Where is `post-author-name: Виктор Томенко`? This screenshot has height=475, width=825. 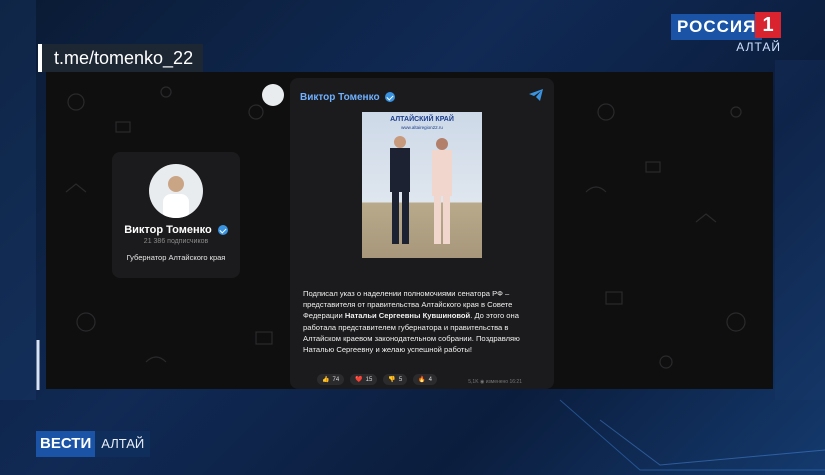
post-author-name: Виктор Томенко is located at coordinates (340, 97).